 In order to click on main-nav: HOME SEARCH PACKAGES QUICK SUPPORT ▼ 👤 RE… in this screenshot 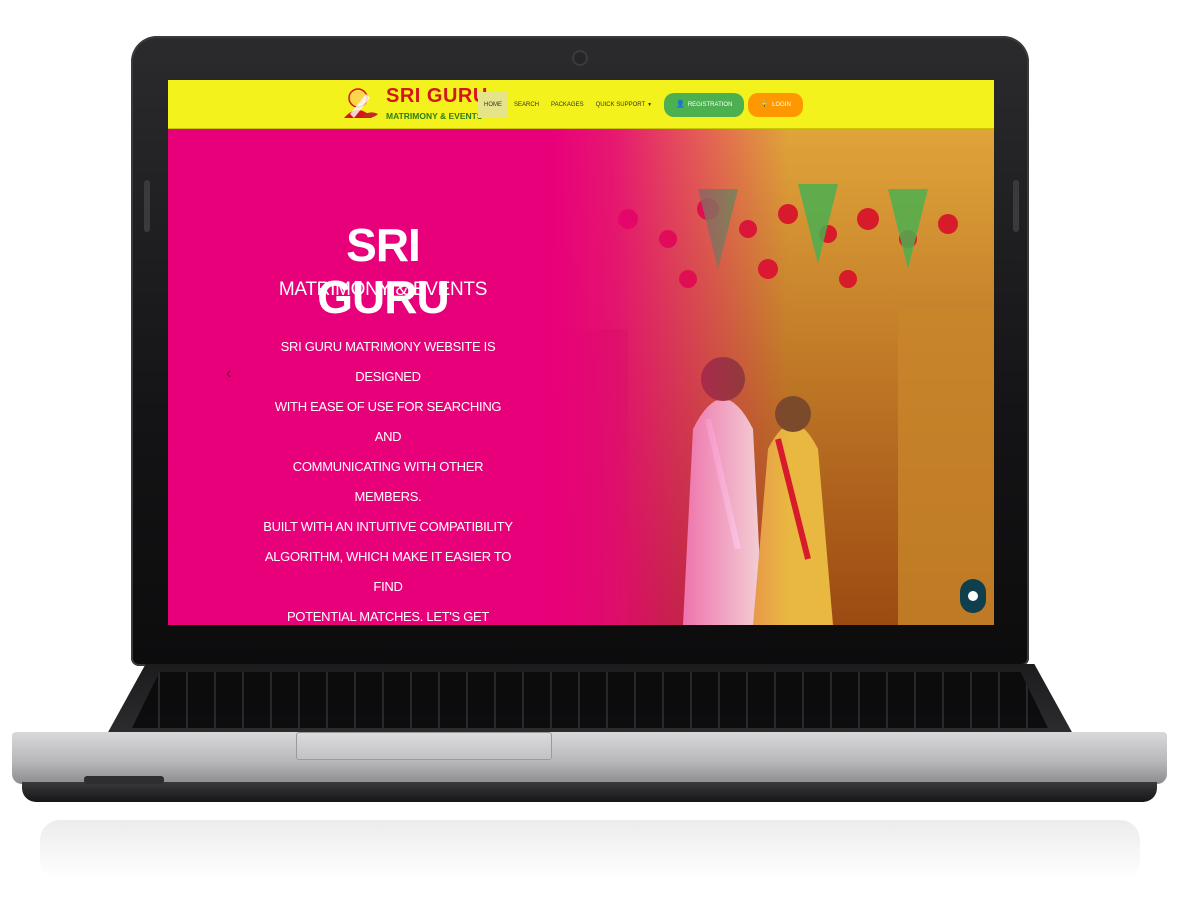, I will do `click(640, 105)`.